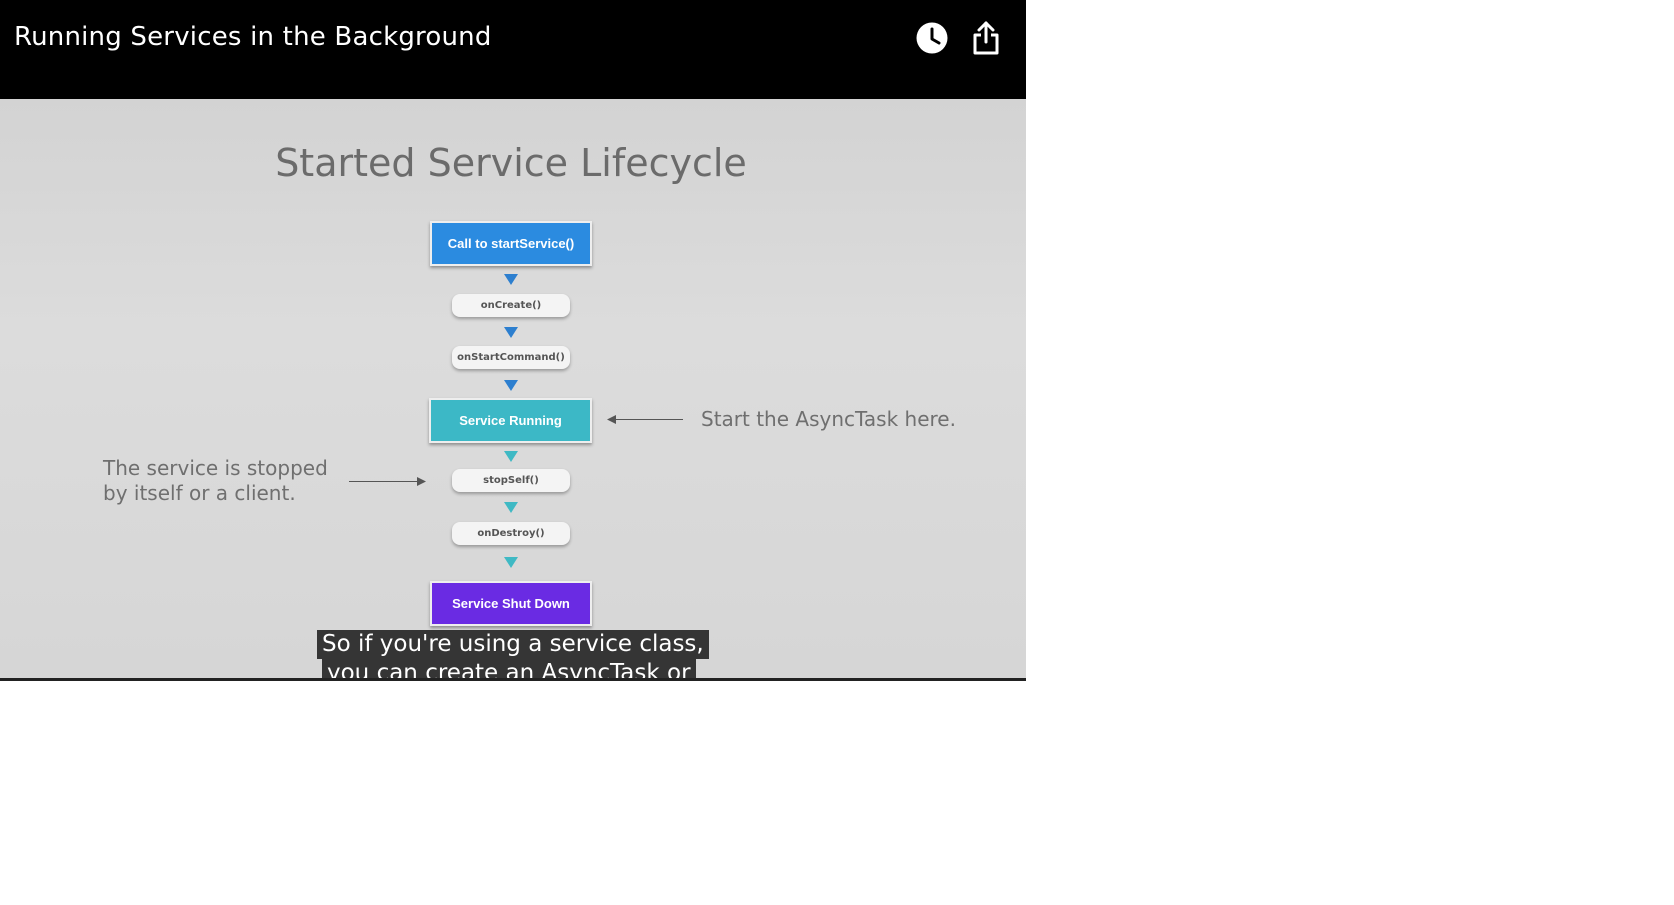 The height and width of the screenshot is (905, 1674). Describe the element at coordinates (511, 163) in the screenshot. I see `slide-title: Started Service Lifecycle` at that location.